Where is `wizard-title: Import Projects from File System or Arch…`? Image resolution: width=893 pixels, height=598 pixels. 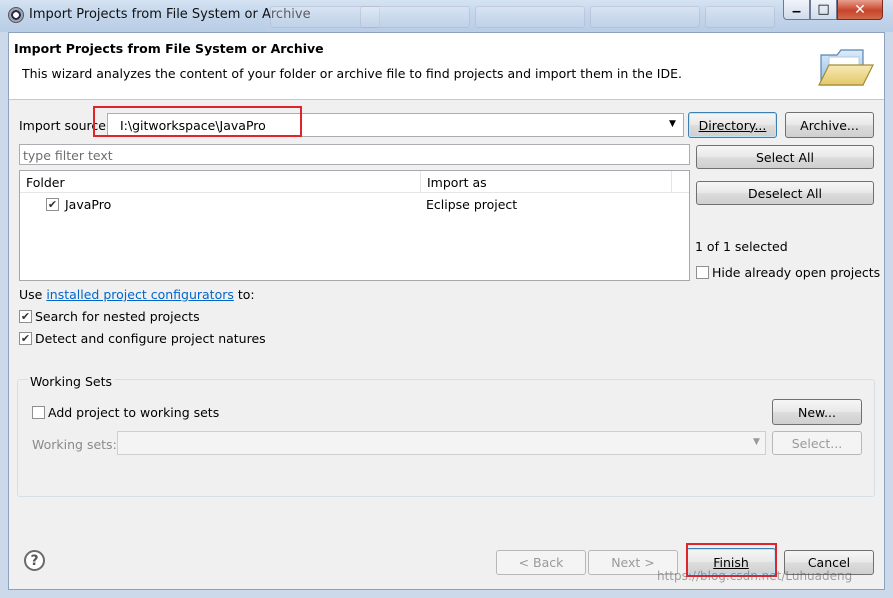
wizard-title: Import Projects from File System or Arch… is located at coordinates (169, 48).